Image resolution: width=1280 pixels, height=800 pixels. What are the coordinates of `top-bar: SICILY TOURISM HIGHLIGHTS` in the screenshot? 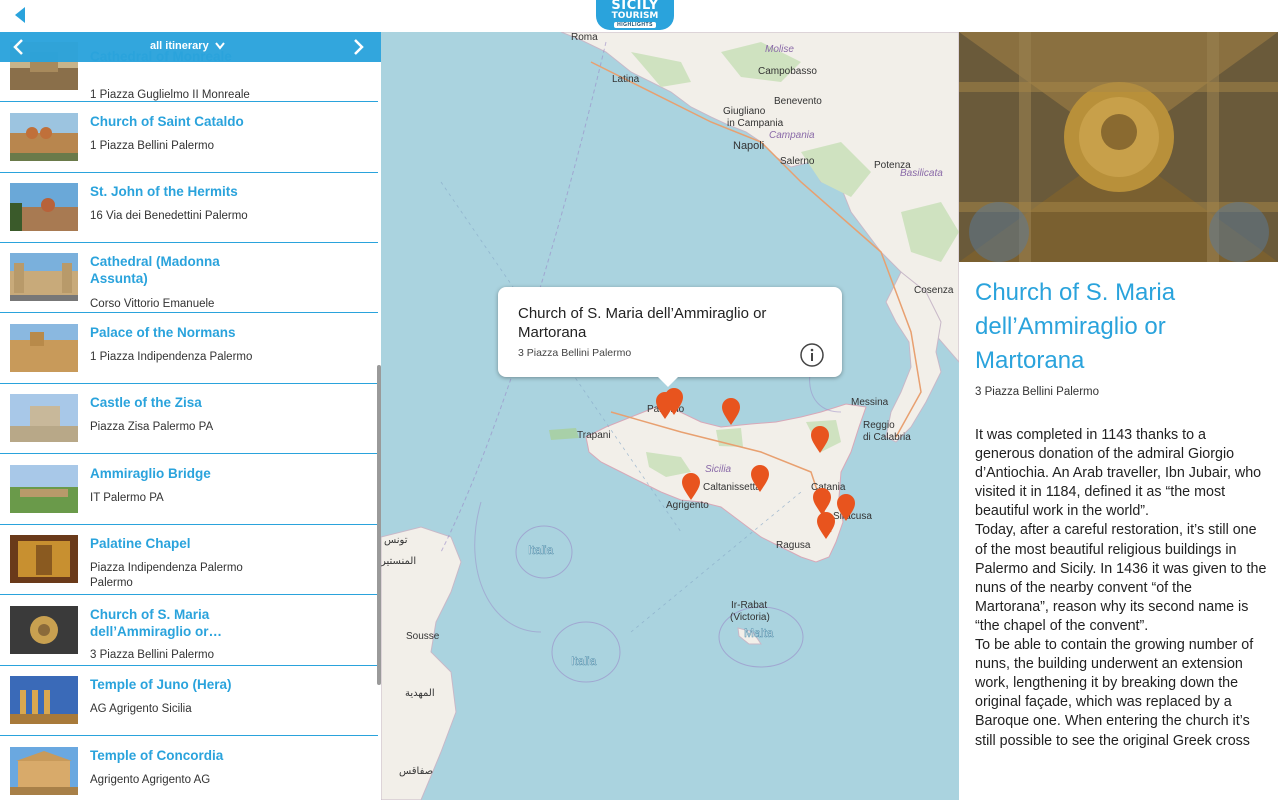 It's located at (640, 16).